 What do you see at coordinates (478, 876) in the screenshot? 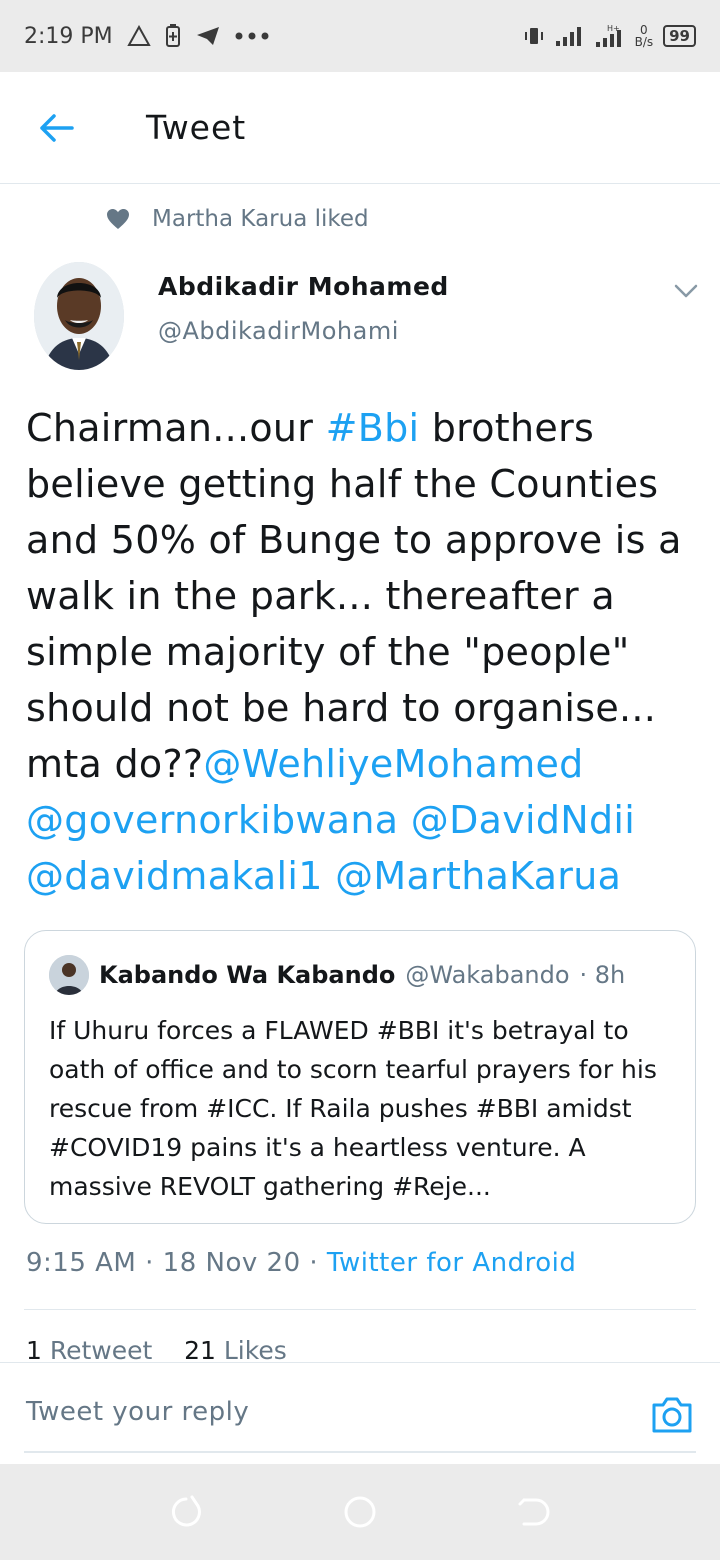
I see `mention-link: @MarthaKarua` at bounding box center [478, 876].